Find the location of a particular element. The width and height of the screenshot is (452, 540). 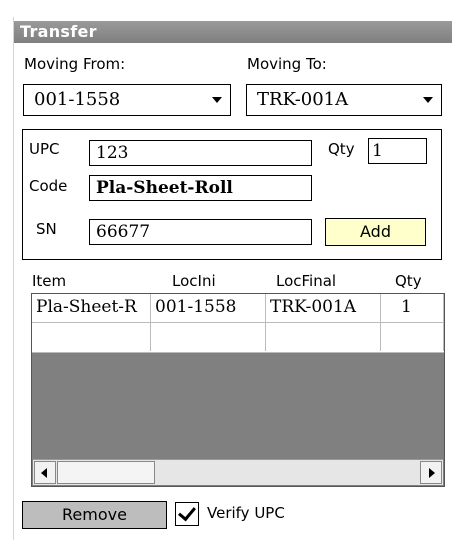

code-label: Code is located at coordinates (48, 186).